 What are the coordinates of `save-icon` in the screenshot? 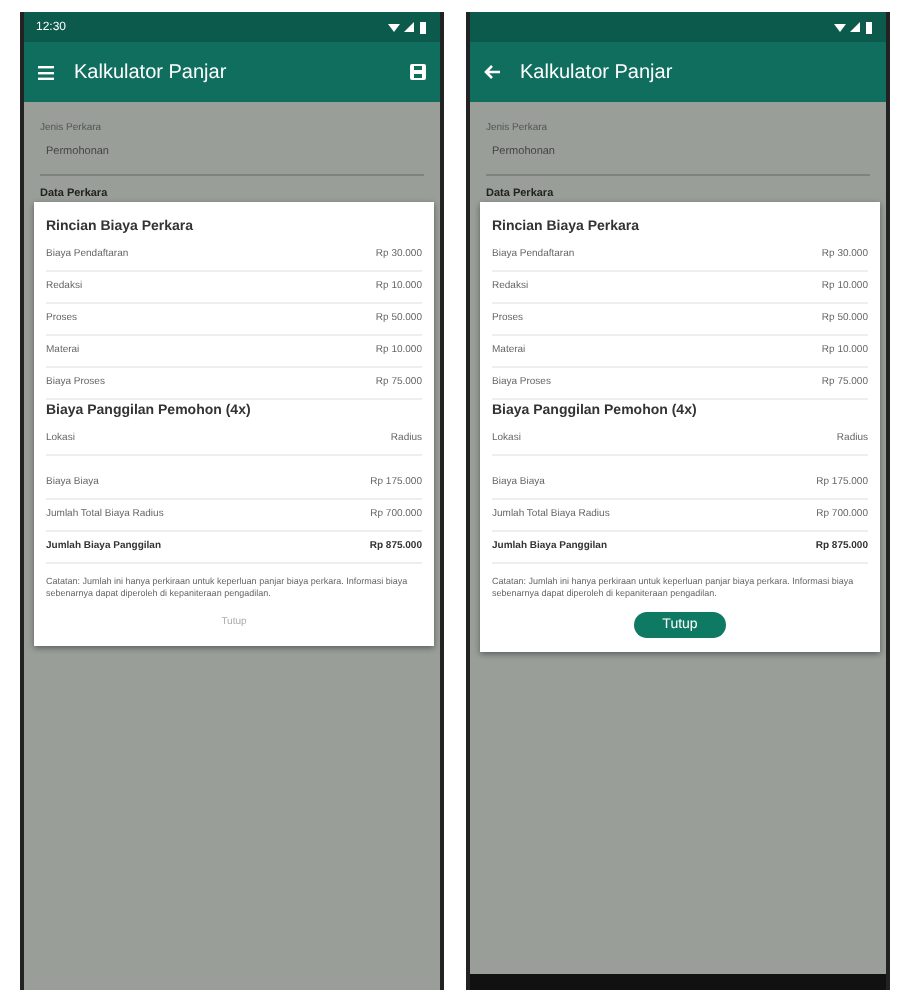 It's located at (418, 72).